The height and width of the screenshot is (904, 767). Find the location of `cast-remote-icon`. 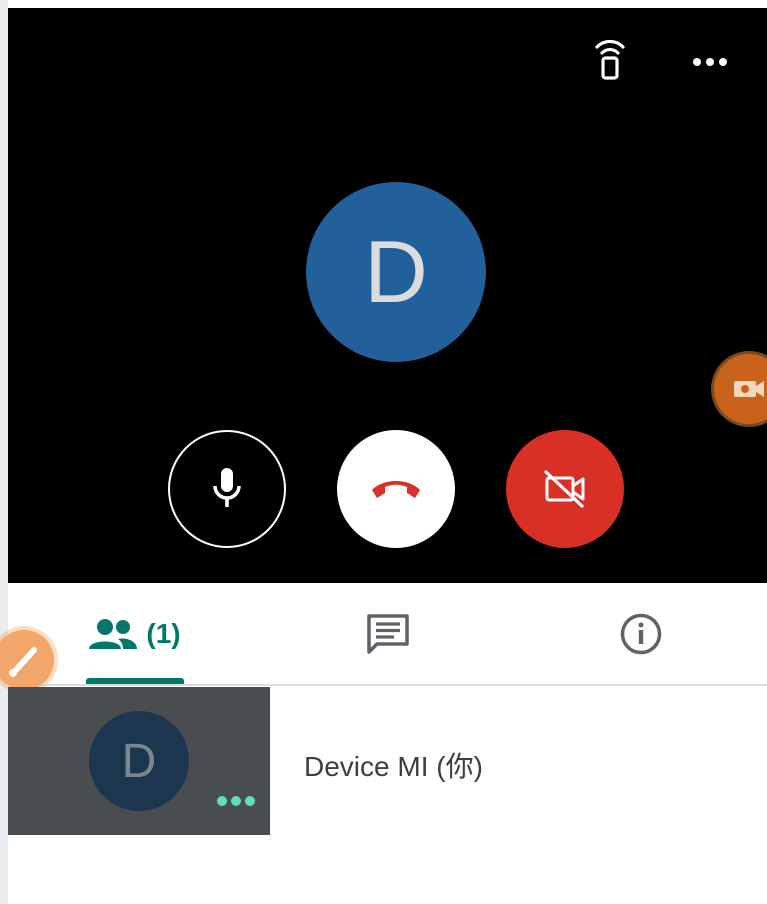

cast-remote-icon is located at coordinates (610, 59).